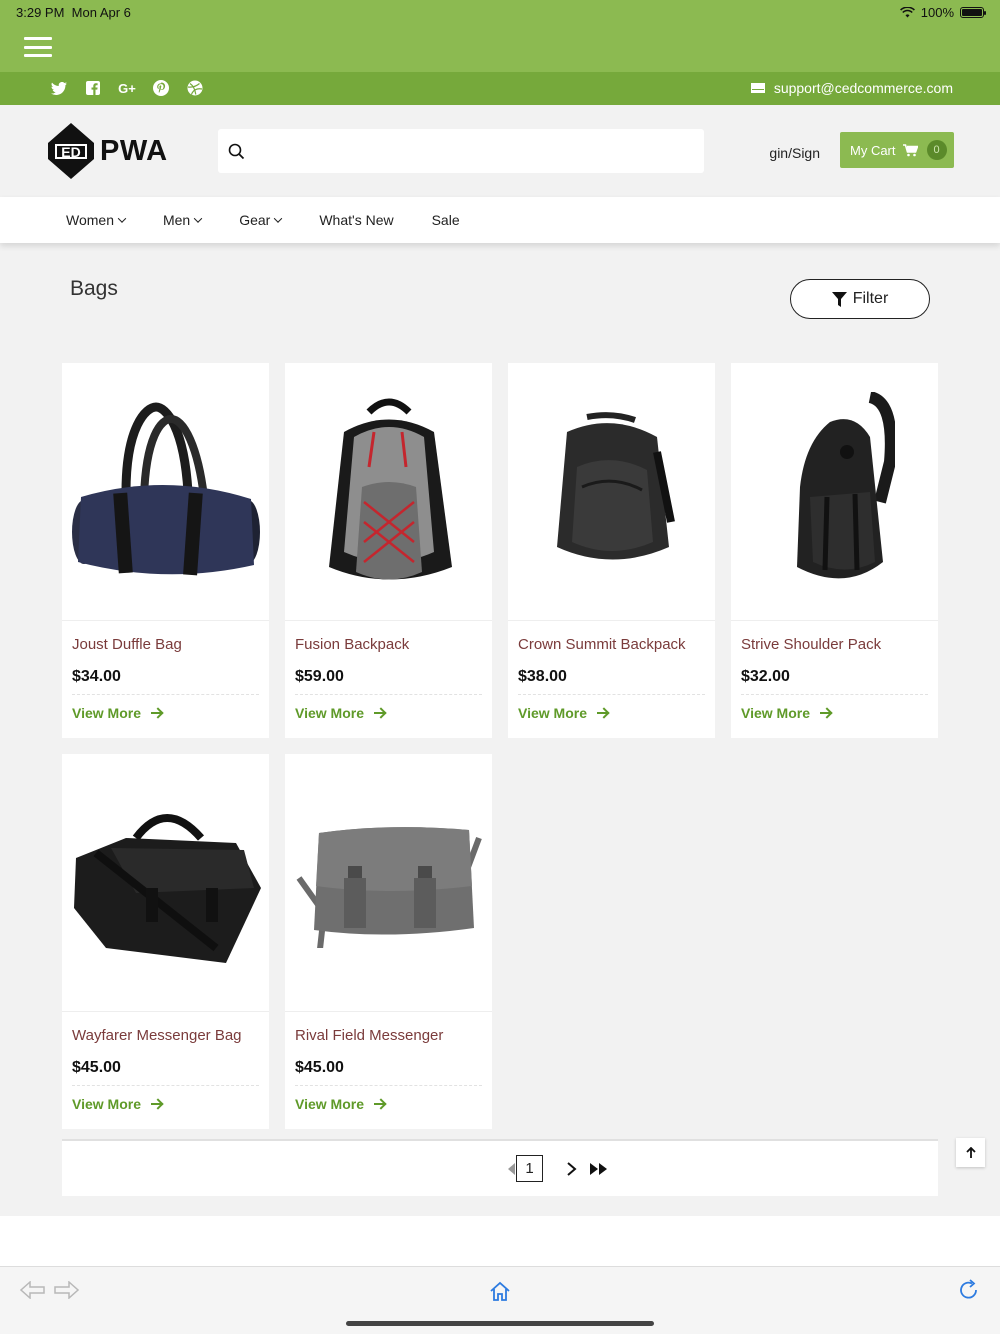  Describe the element at coordinates (529, 1168) in the screenshot. I see `page-number-current: 1` at that location.